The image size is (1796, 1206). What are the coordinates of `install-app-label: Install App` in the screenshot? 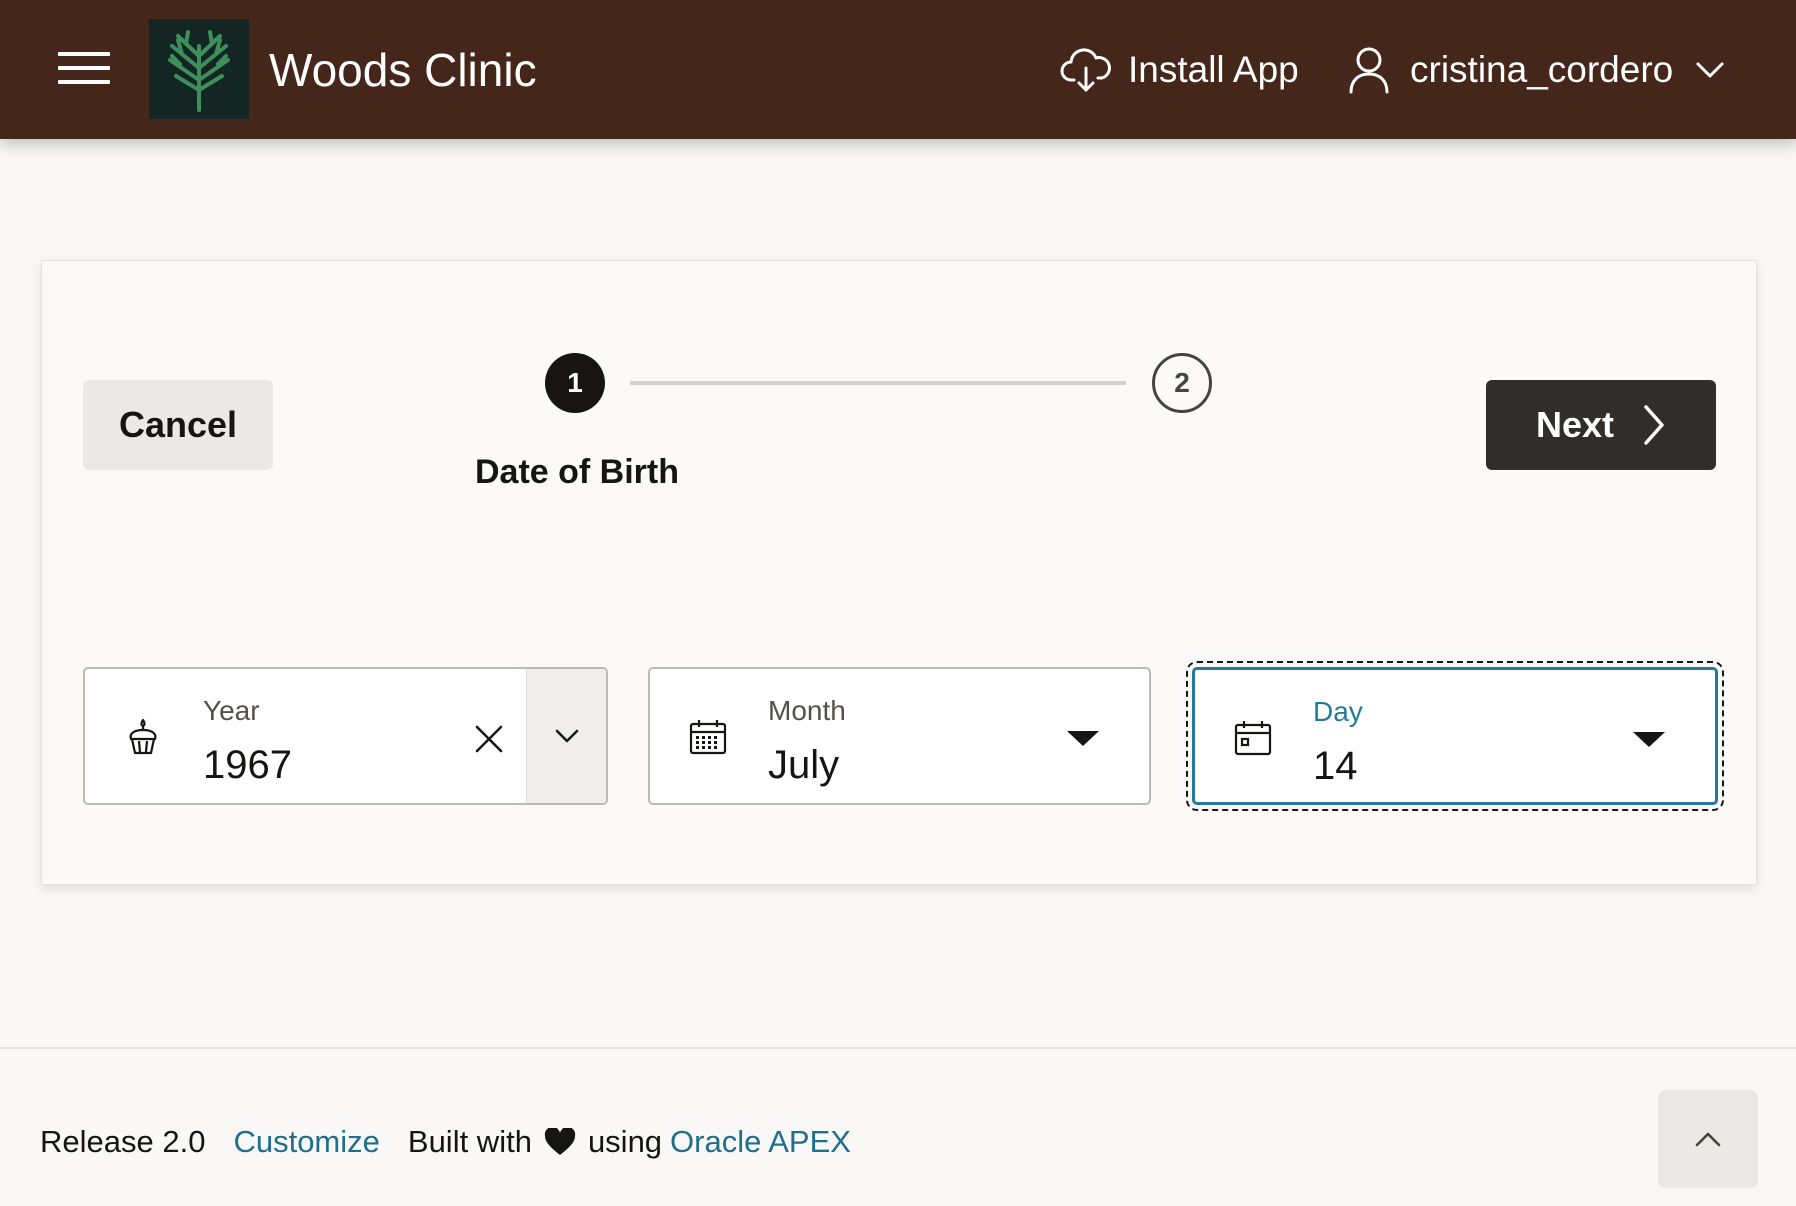 It's located at (1213, 69).